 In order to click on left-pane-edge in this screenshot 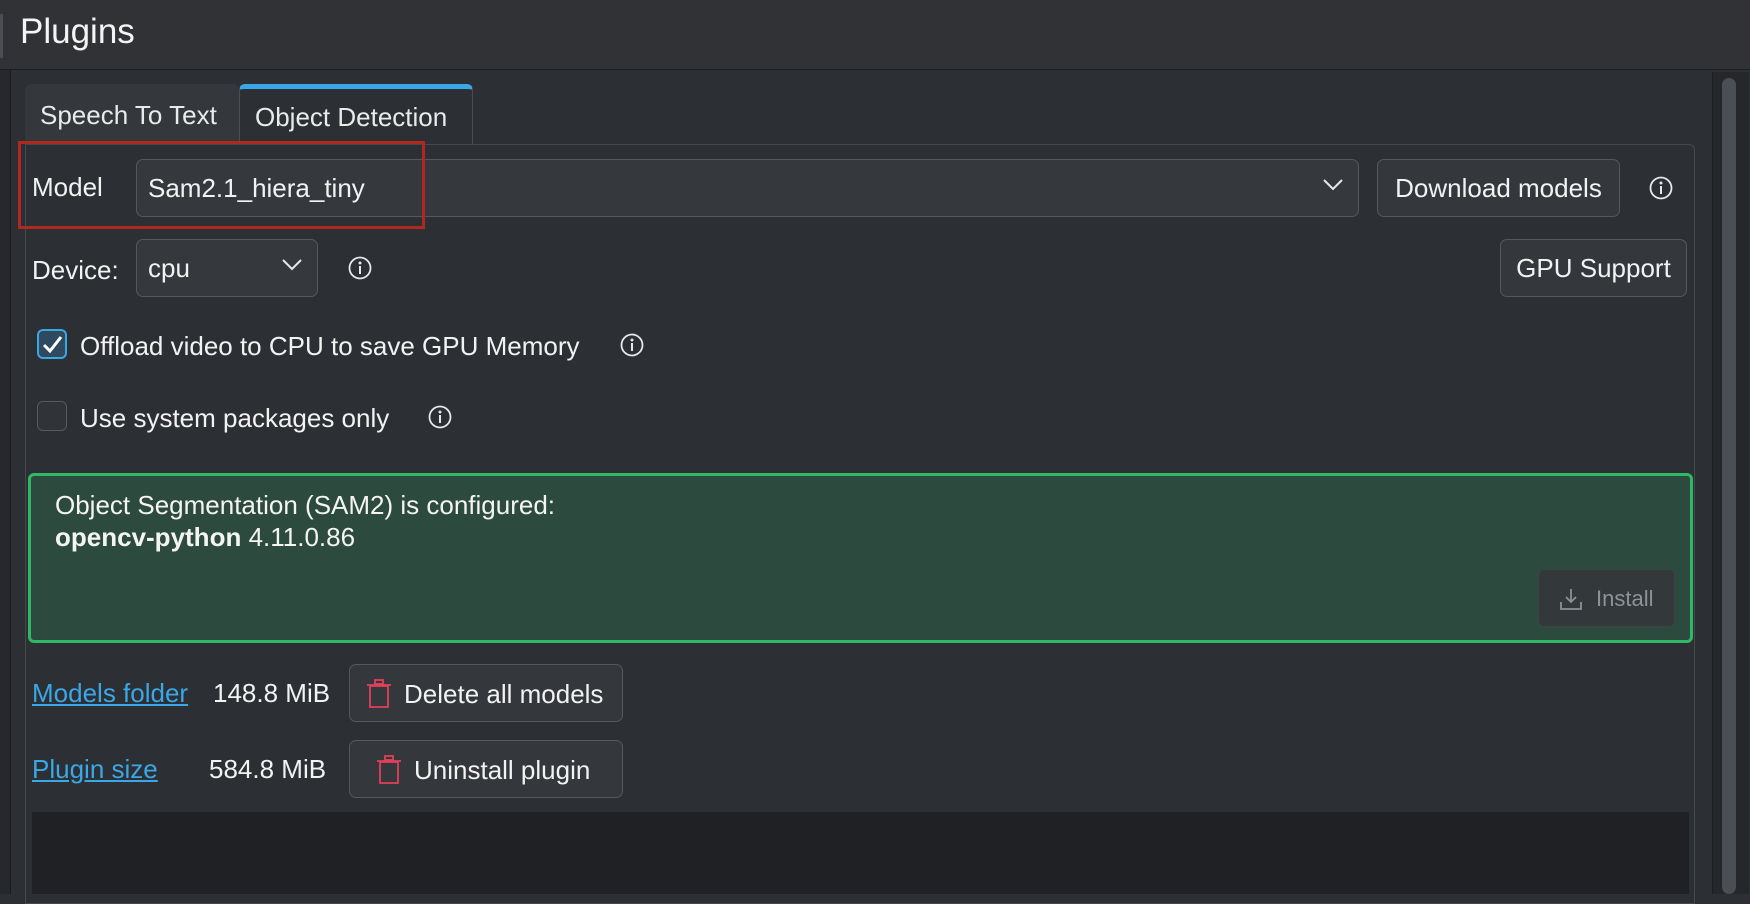, I will do `click(5, 482)`.